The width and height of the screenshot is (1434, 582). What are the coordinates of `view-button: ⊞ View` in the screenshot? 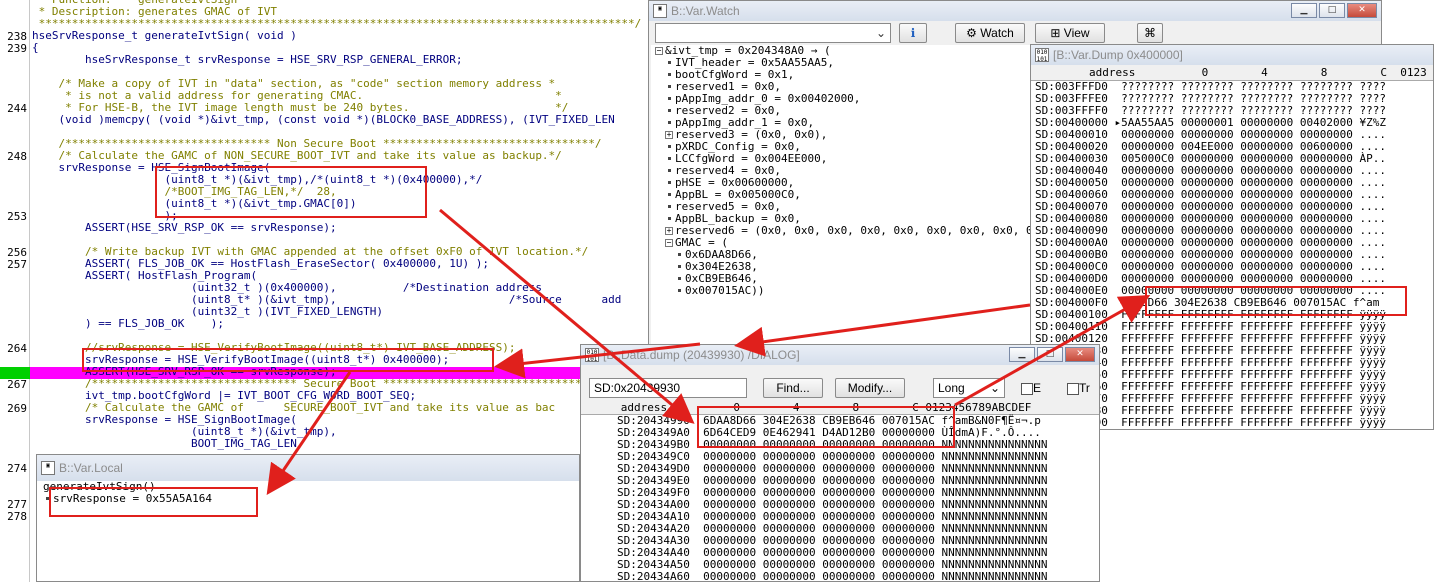 It's located at (1070, 33).